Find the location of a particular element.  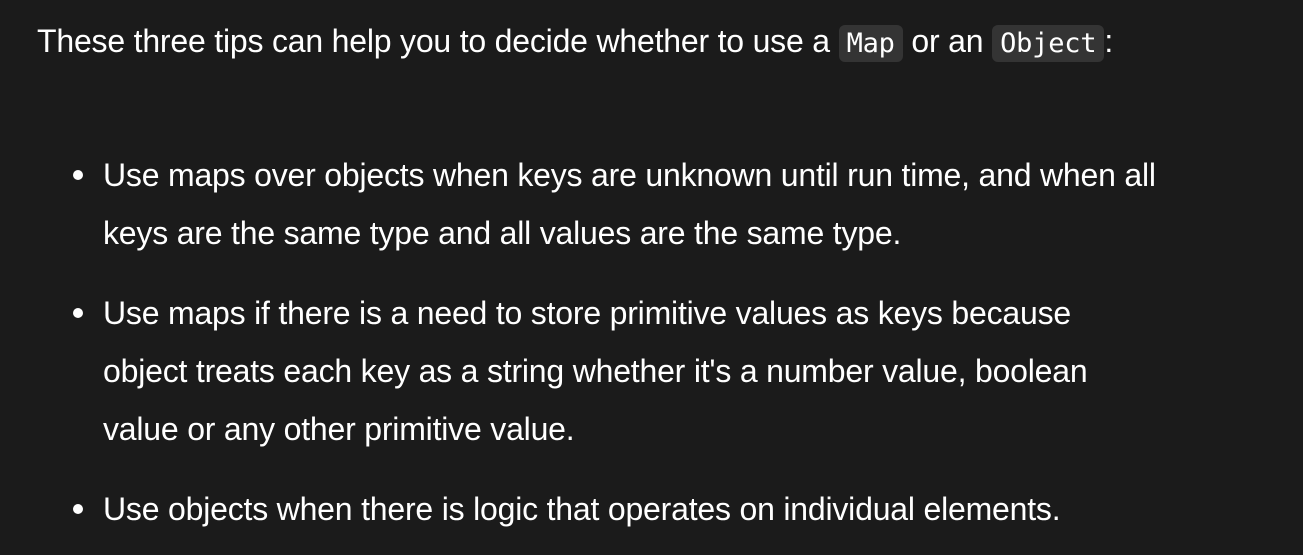

inline-code-object: Object is located at coordinates (1048, 43).